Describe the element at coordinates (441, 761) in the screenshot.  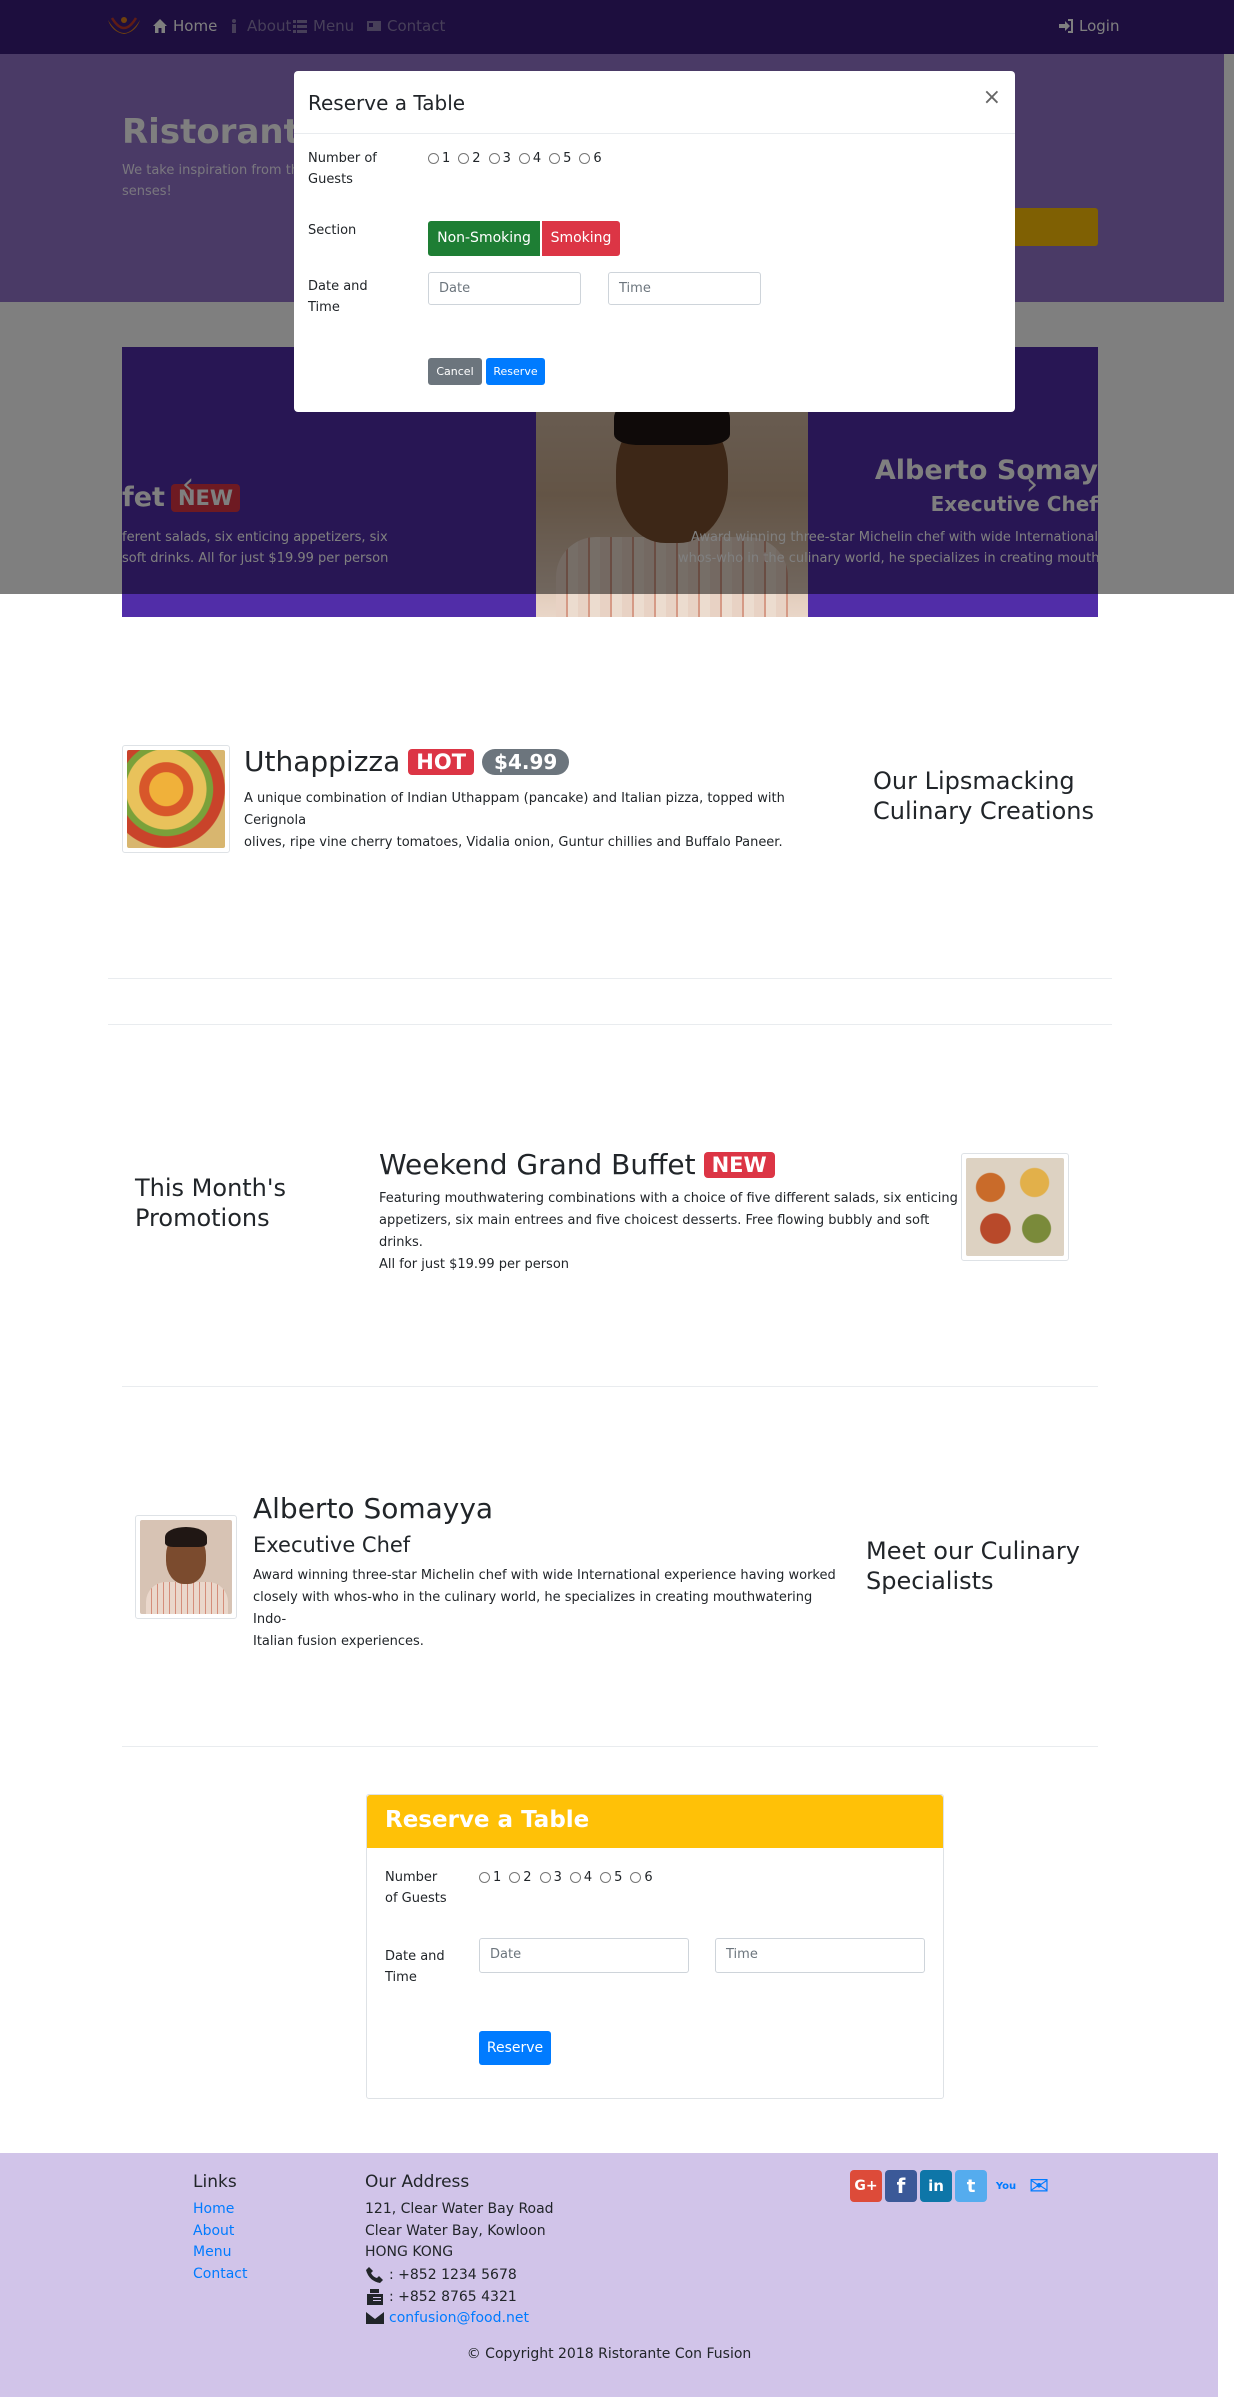
I see `hot-badge: HOT` at that location.